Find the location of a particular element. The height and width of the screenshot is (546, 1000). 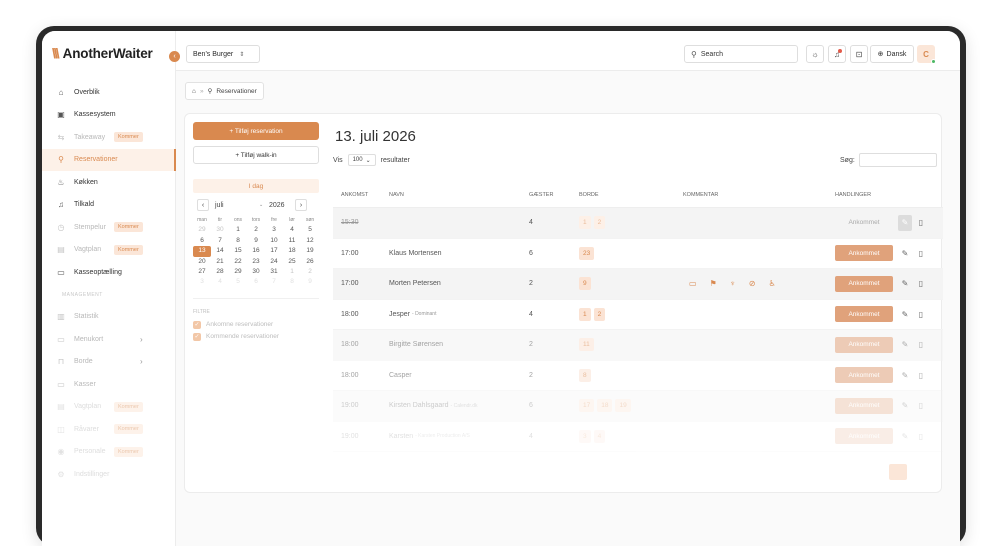

calendar-day: 18 is located at coordinates (292, 251).